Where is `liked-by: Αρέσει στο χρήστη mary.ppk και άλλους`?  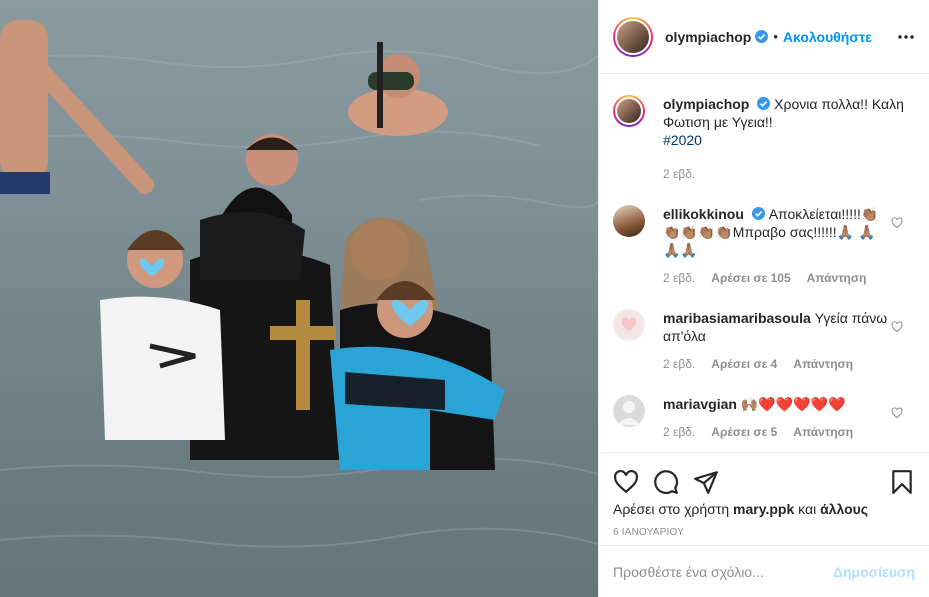 liked-by: Αρέσει στο χρήστη mary.ppk και άλλους is located at coordinates (764, 509).